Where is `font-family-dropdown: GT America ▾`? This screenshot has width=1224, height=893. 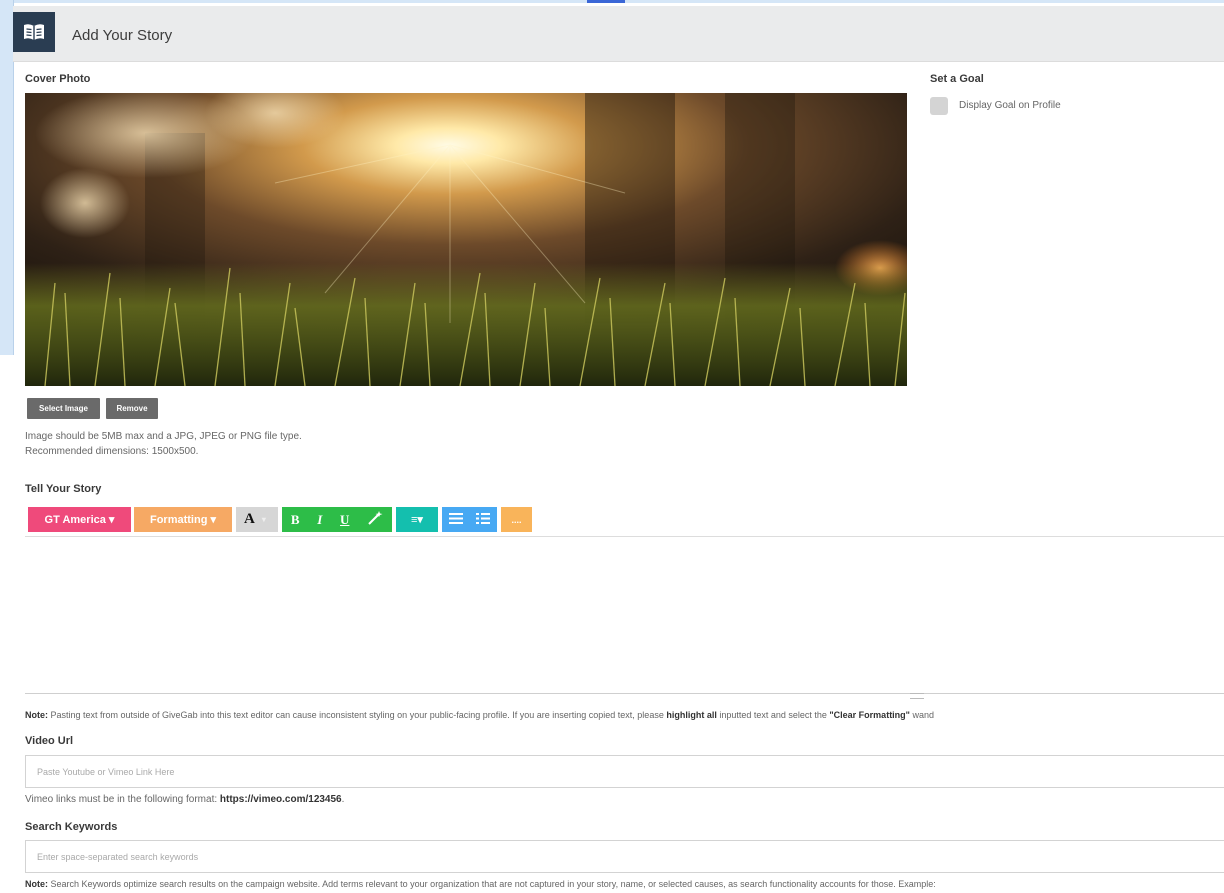
font-family-dropdown: GT America ▾ is located at coordinates (79, 519).